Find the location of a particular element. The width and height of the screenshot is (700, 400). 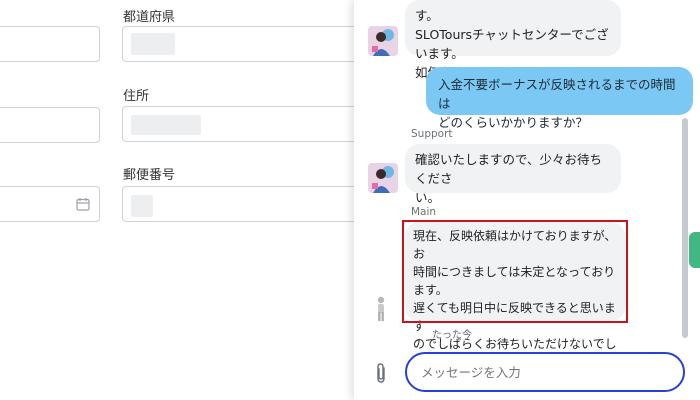

prefecture-field is located at coordinates (242, 44).